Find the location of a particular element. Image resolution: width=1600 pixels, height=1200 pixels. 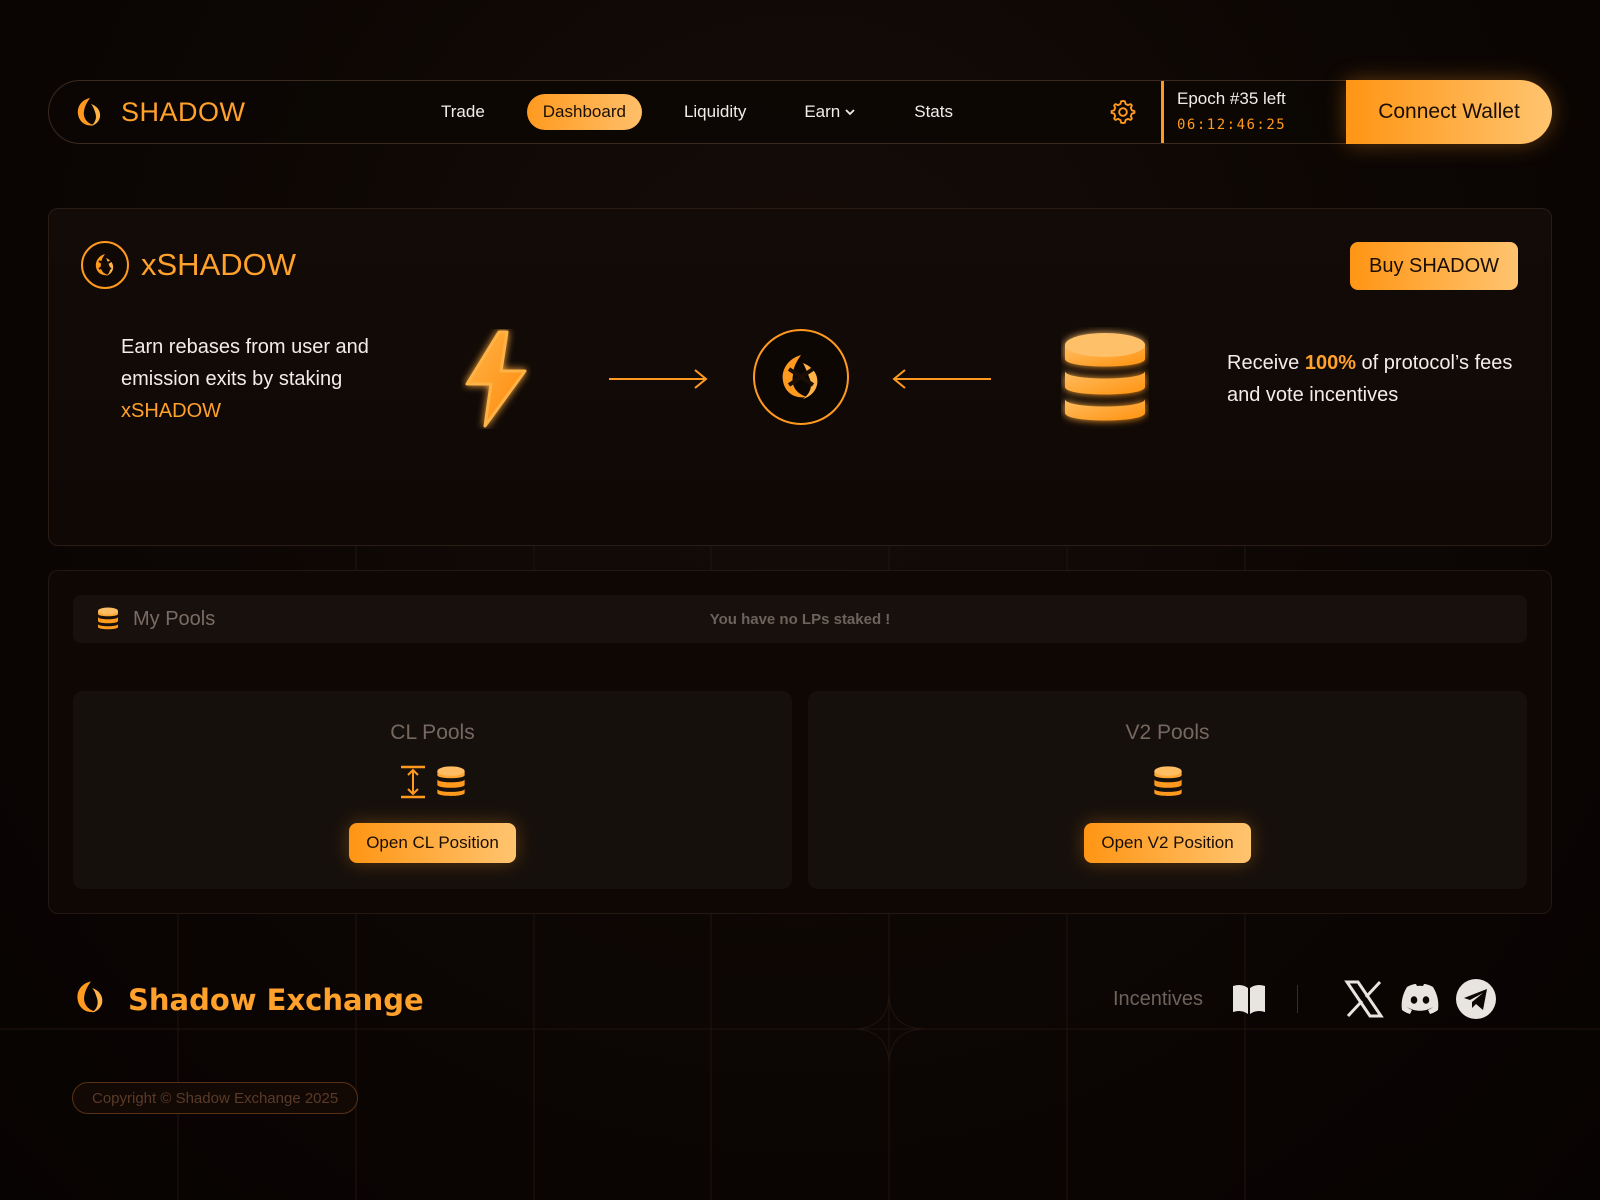

epoch-label: Epoch #35 left is located at coordinates (1231, 98).